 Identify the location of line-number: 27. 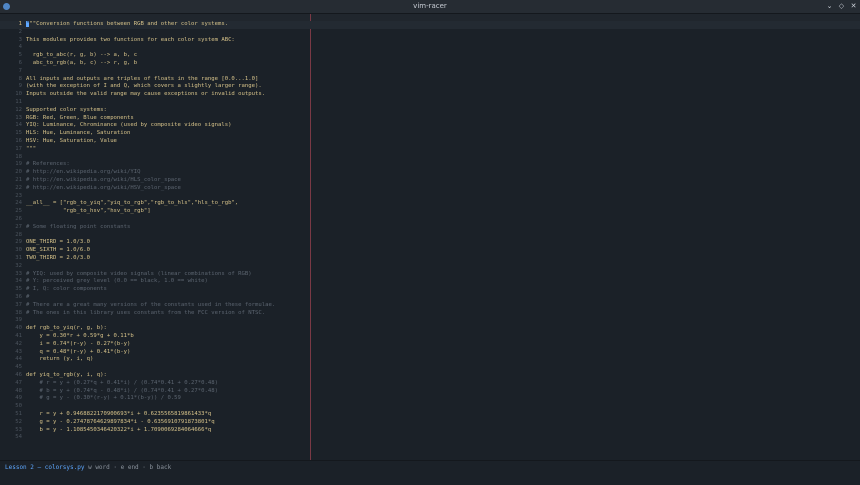
(18, 226).